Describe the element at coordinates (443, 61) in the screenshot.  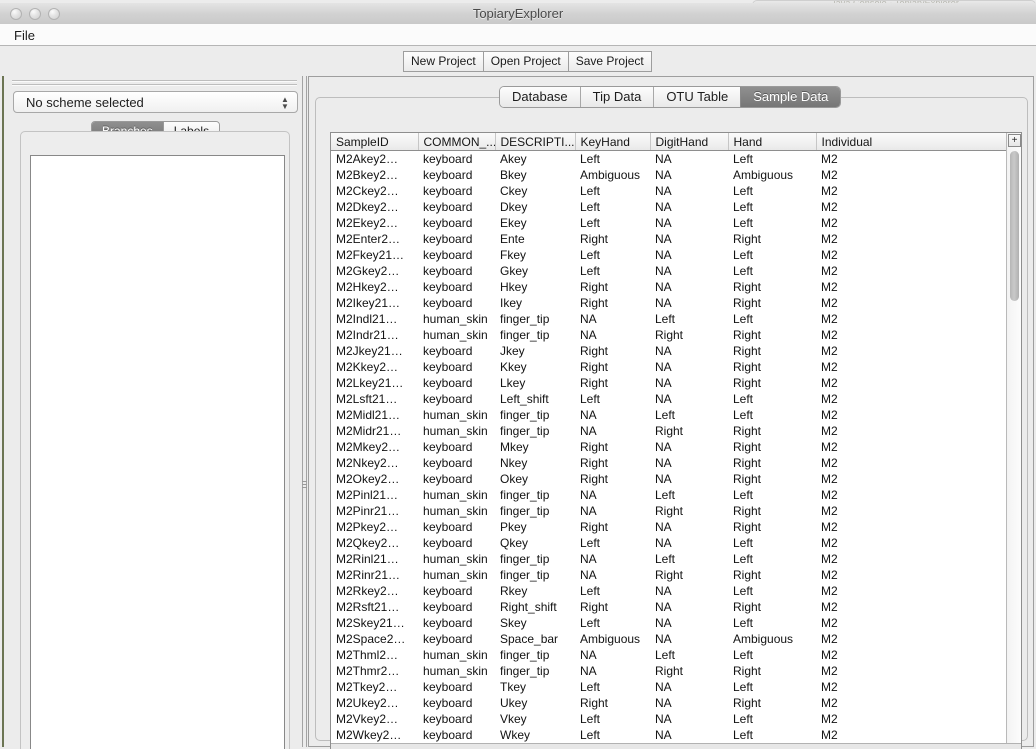
I see `new-project-button: New Project` at that location.